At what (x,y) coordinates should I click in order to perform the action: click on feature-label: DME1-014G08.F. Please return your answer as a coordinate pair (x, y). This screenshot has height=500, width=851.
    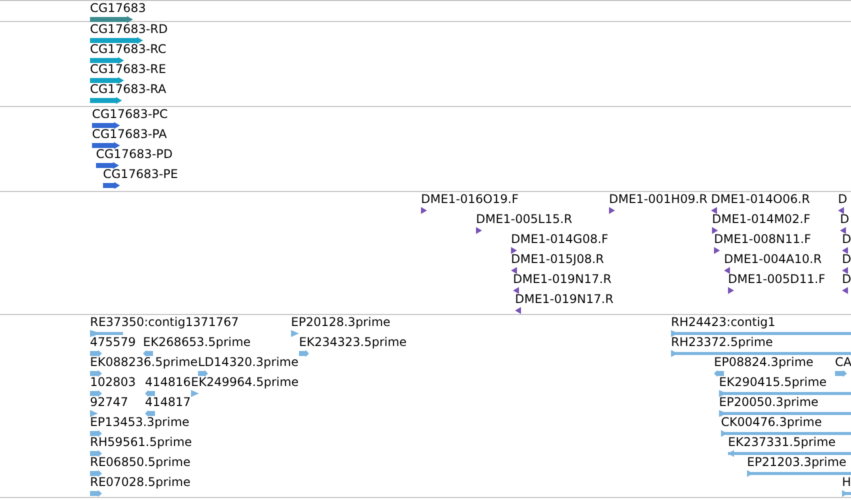
    Looking at the image, I should click on (559, 239).